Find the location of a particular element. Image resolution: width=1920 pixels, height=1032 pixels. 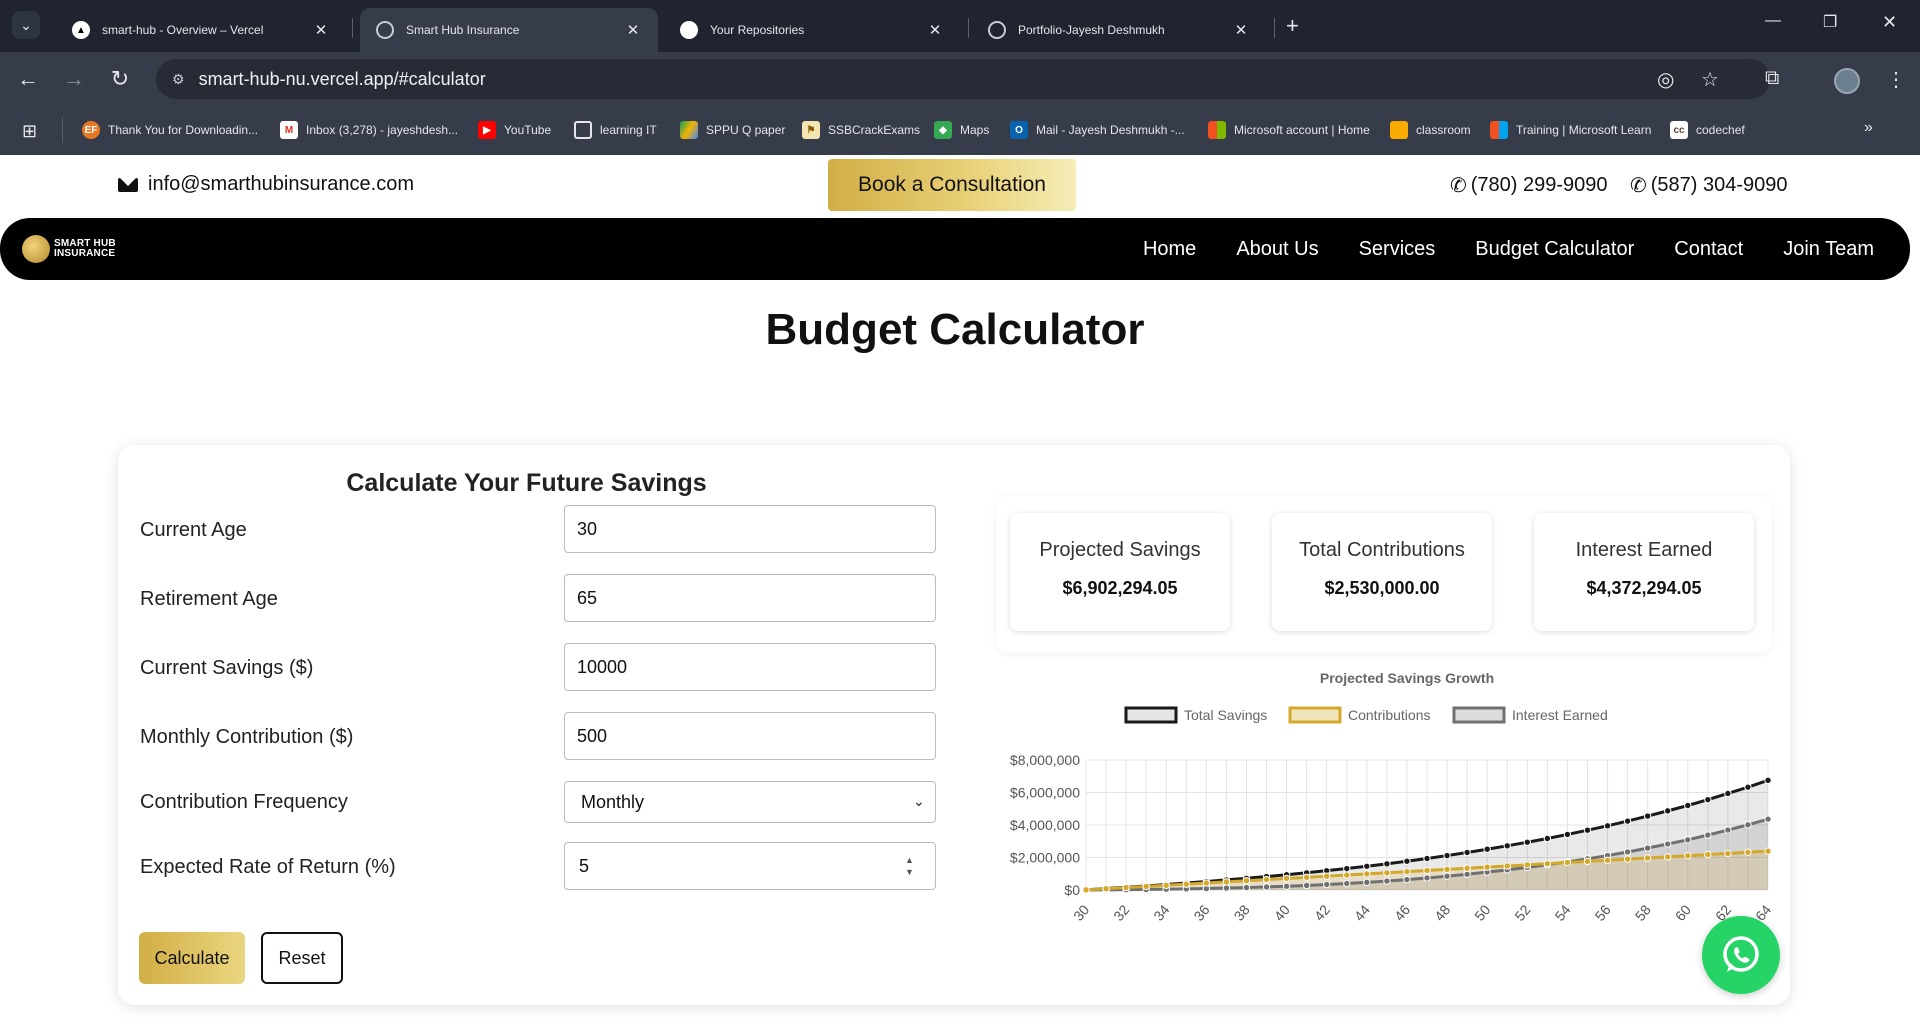

projected-savings-card: Projected Savings $6,902,294.05 is located at coordinates (1120, 572).